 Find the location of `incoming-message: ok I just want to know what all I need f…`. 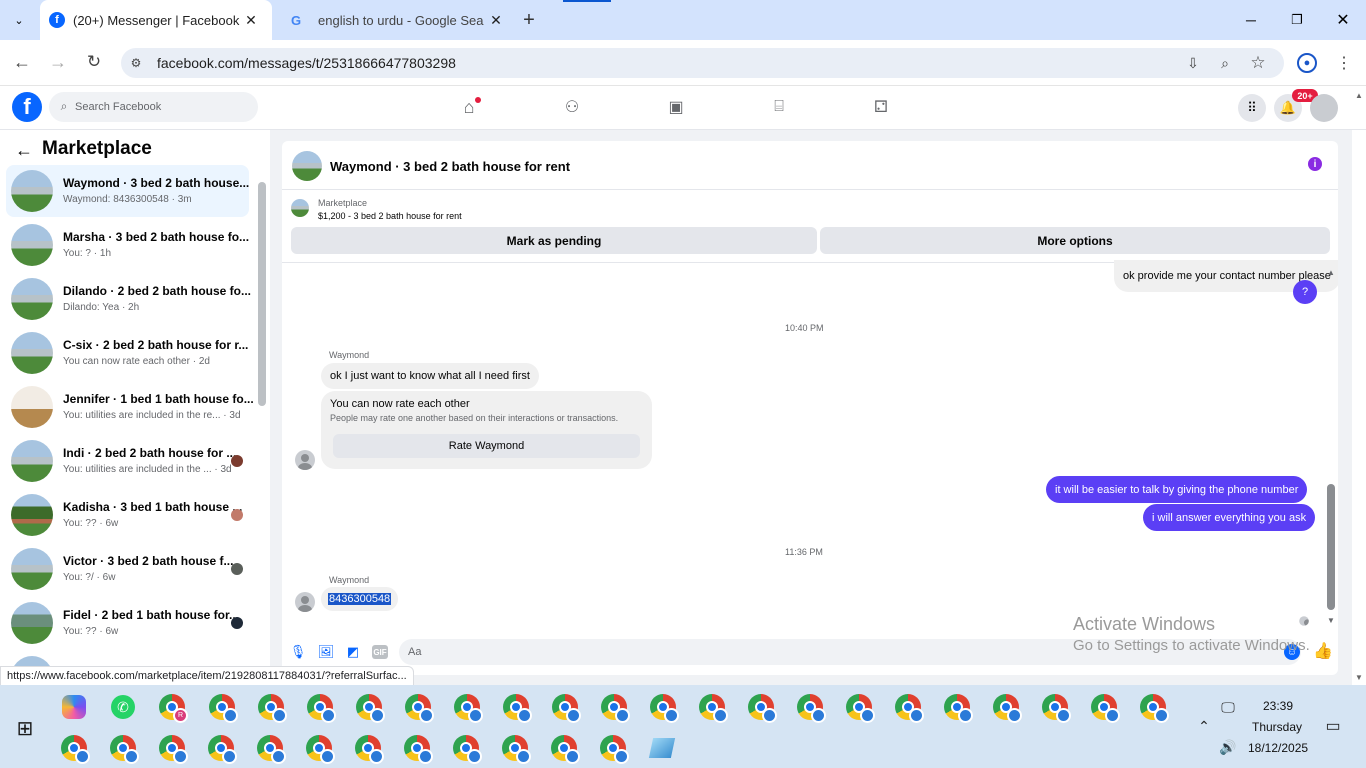

incoming-message: ok I just want to know what all I need f… is located at coordinates (430, 376).